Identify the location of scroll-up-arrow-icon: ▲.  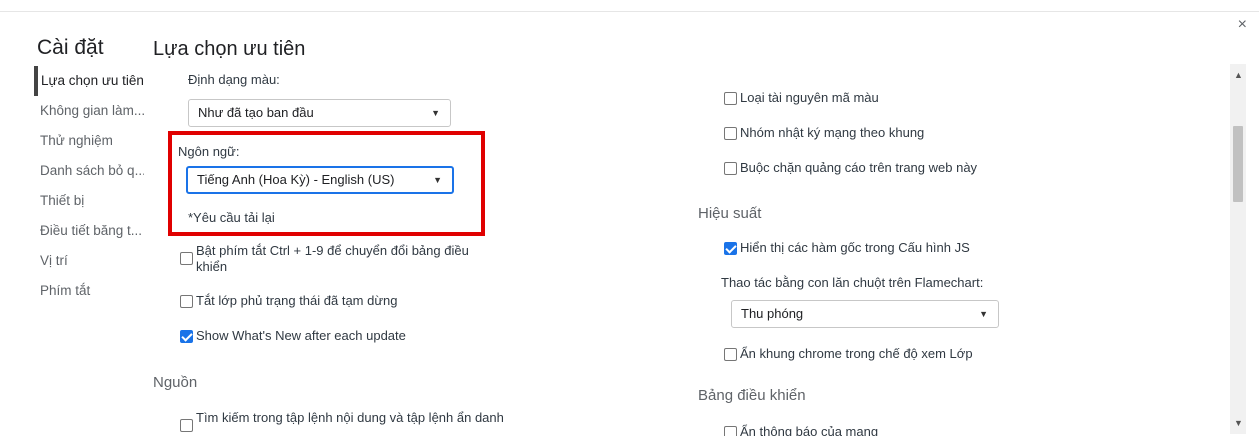
(1238, 75).